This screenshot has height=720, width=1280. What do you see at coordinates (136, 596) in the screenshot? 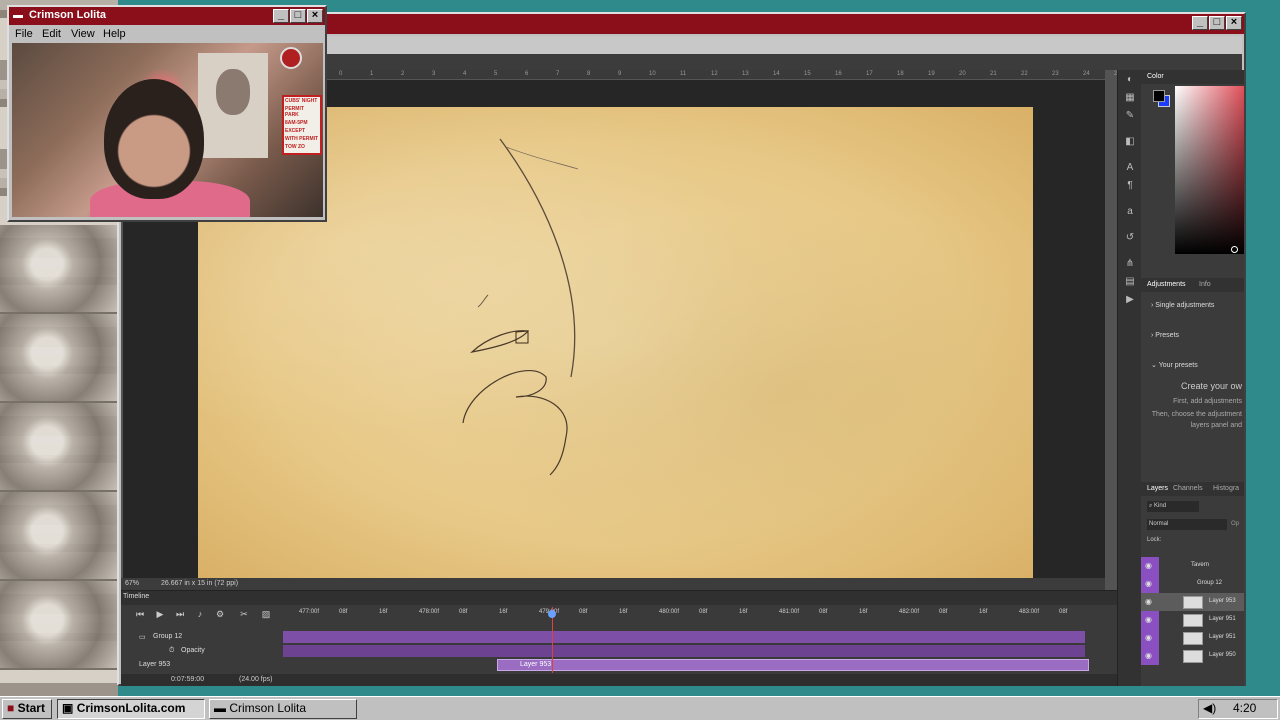
I see `timeline-tab: Timeline` at bounding box center [136, 596].